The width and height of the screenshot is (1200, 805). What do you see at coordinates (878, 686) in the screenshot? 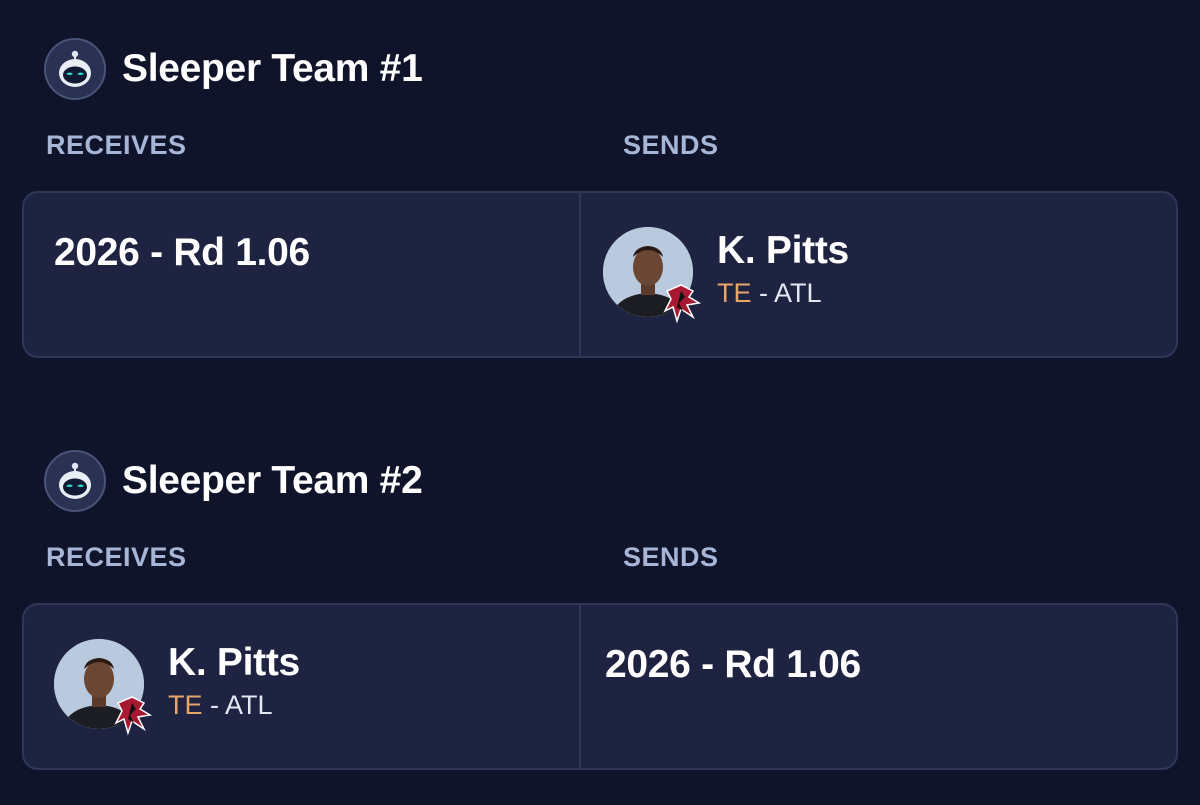
I see `sends-cell: 2026 - Rd 1.06` at bounding box center [878, 686].